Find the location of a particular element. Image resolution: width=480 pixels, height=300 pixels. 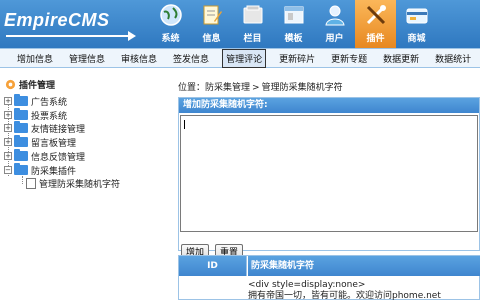

tree-item-label: 防采集插件 is located at coordinates (54, 171).